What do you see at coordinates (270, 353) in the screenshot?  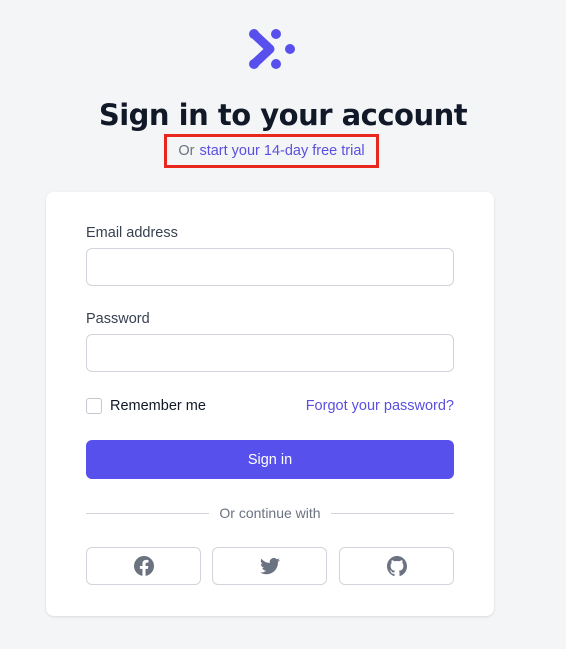 I see `password-field` at bounding box center [270, 353].